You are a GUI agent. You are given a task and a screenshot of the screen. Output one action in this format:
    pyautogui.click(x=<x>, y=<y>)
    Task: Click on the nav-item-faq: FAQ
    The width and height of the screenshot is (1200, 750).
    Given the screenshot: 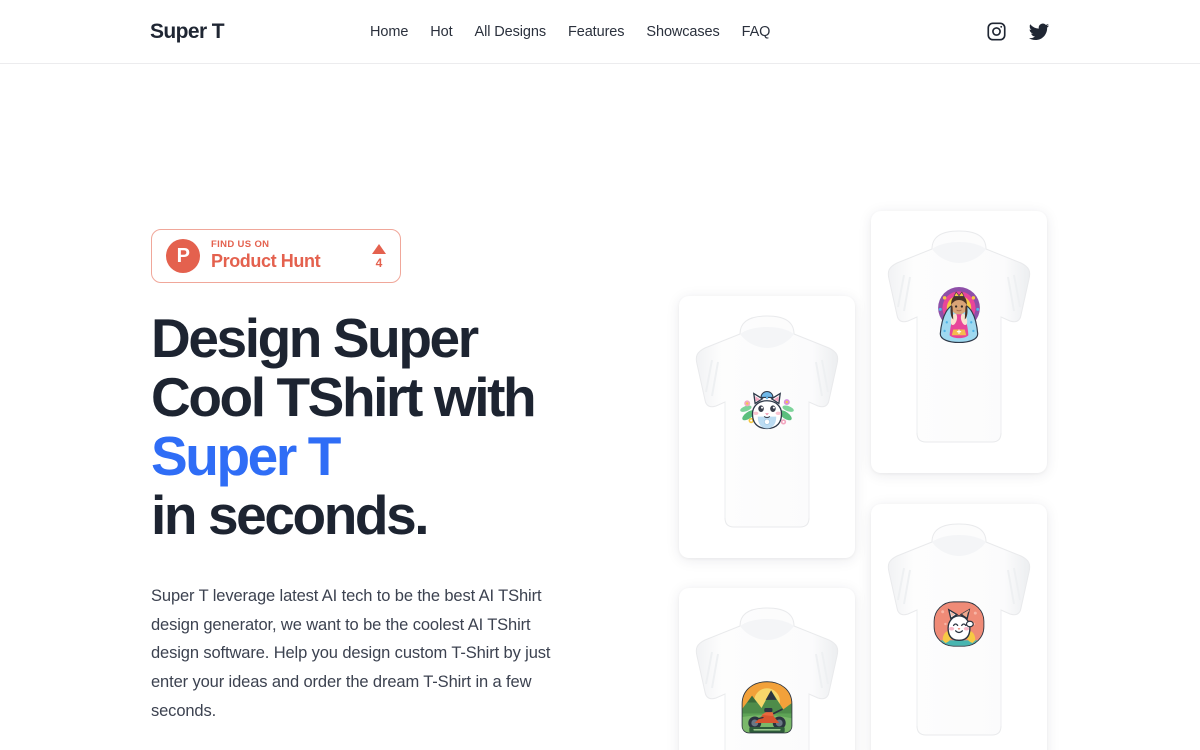 What is the action you would take?
    pyautogui.click(x=756, y=32)
    